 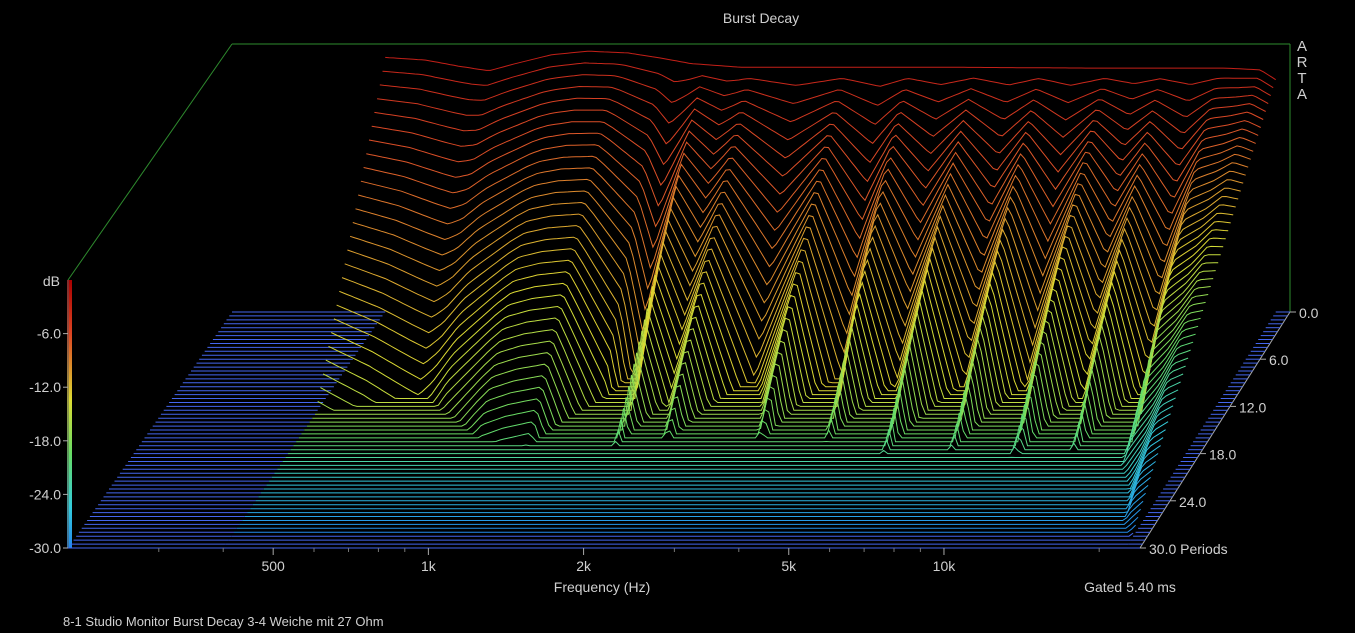 I want to click on chart-title: Burst Decay, so click(x=761, y=18).